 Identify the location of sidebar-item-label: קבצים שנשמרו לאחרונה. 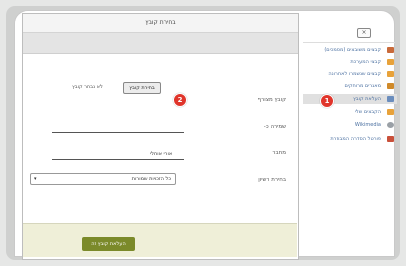
(354, 74).